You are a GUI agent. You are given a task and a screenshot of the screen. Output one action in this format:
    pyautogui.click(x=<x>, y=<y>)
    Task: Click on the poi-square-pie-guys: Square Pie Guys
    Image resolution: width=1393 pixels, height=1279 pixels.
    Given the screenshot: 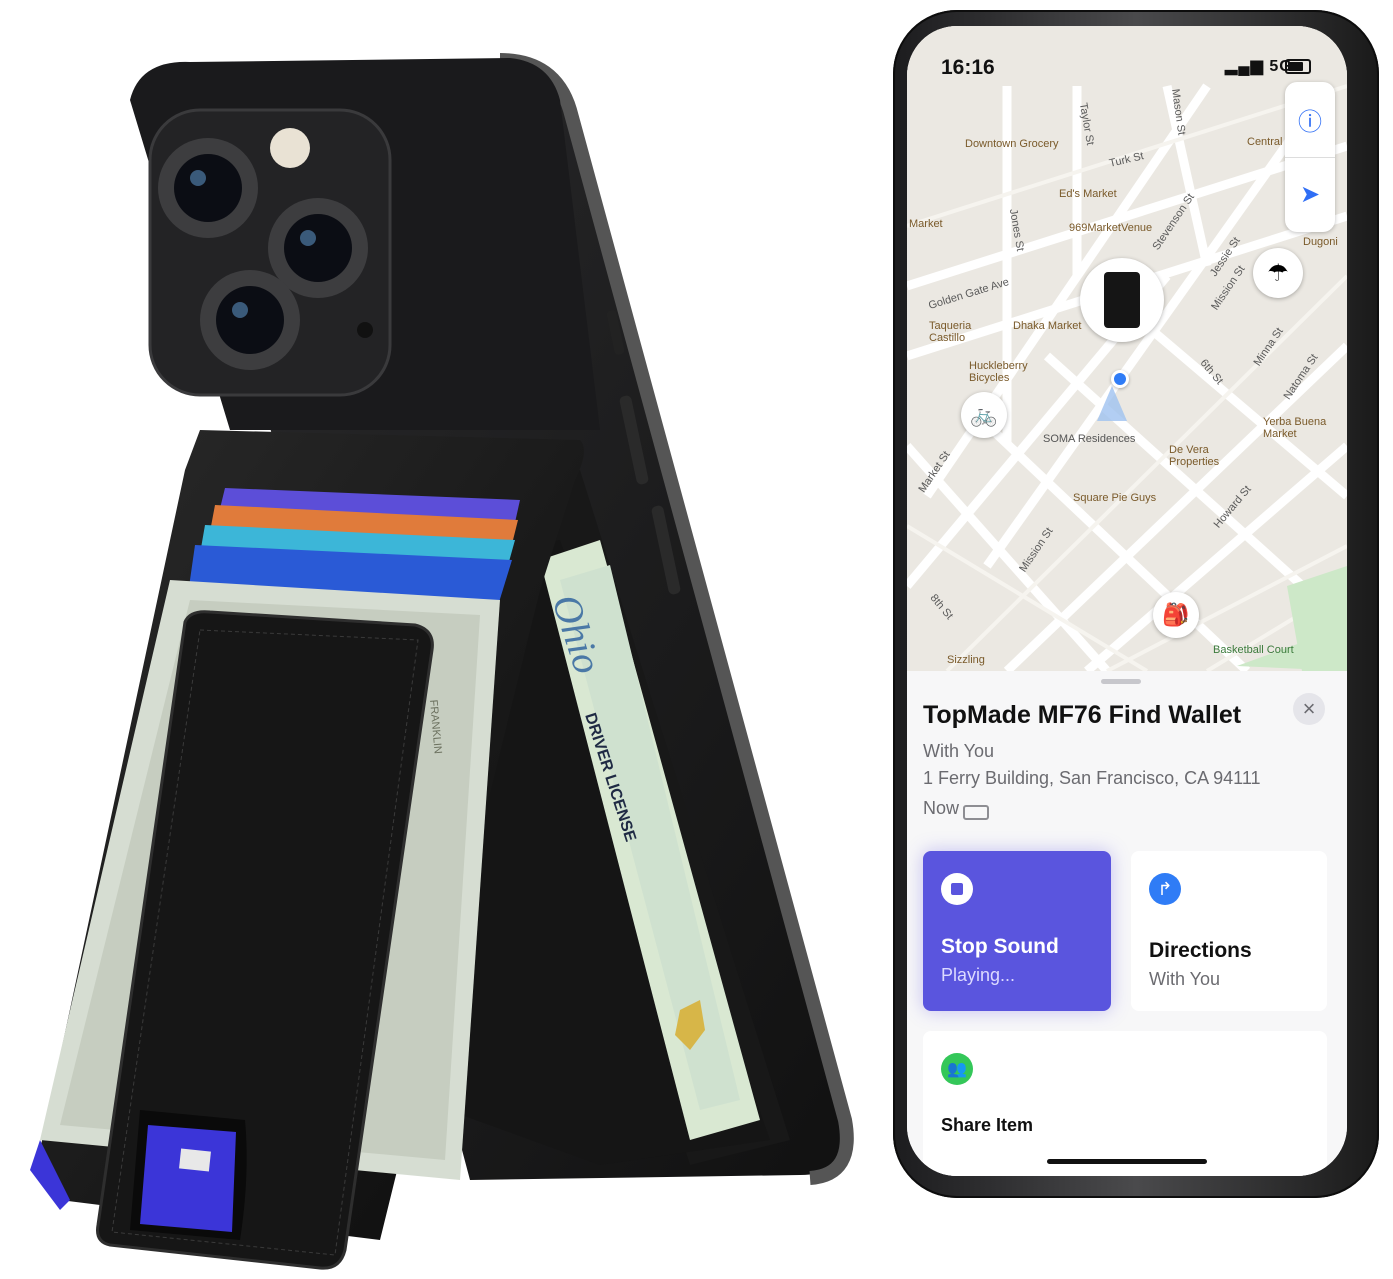 What is the action you would take?
    pyautogui.click(x=1114, y=498)
    